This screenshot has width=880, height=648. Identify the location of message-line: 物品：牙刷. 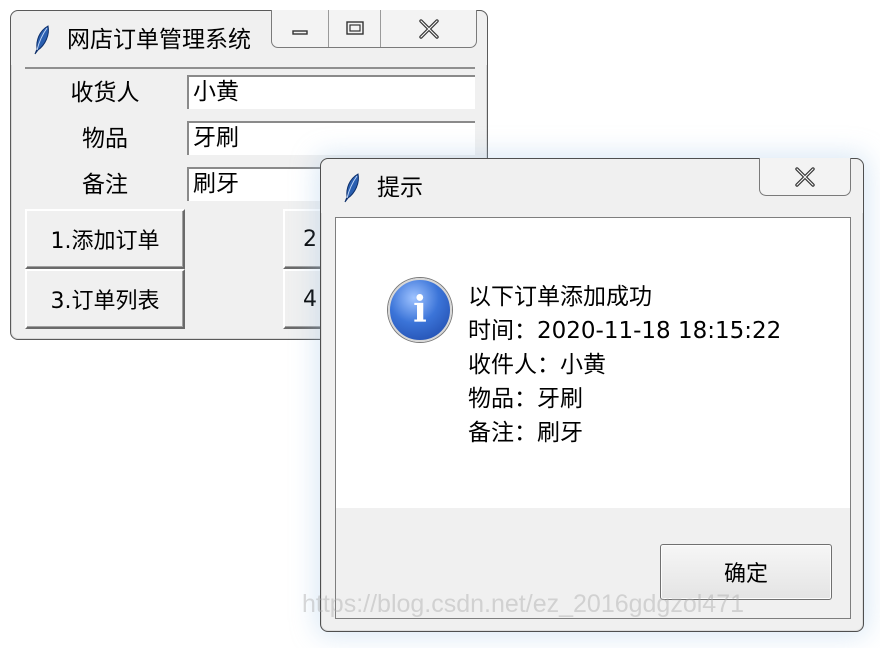
(525, 399).